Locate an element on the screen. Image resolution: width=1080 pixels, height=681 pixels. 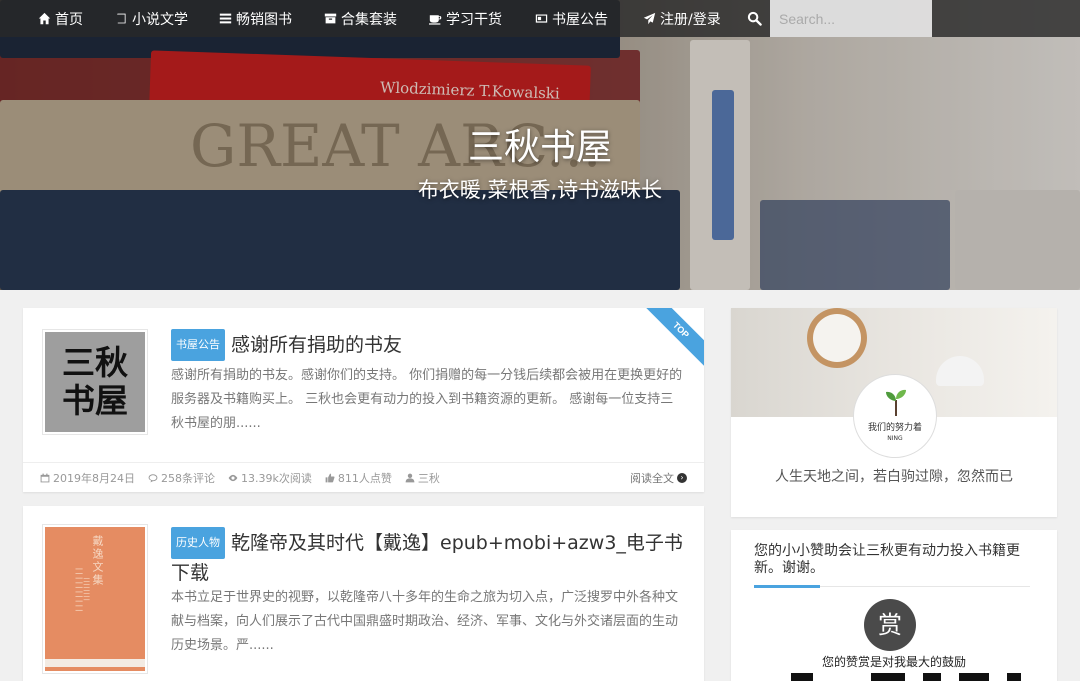
search-button is located at coordinates (754, 18).